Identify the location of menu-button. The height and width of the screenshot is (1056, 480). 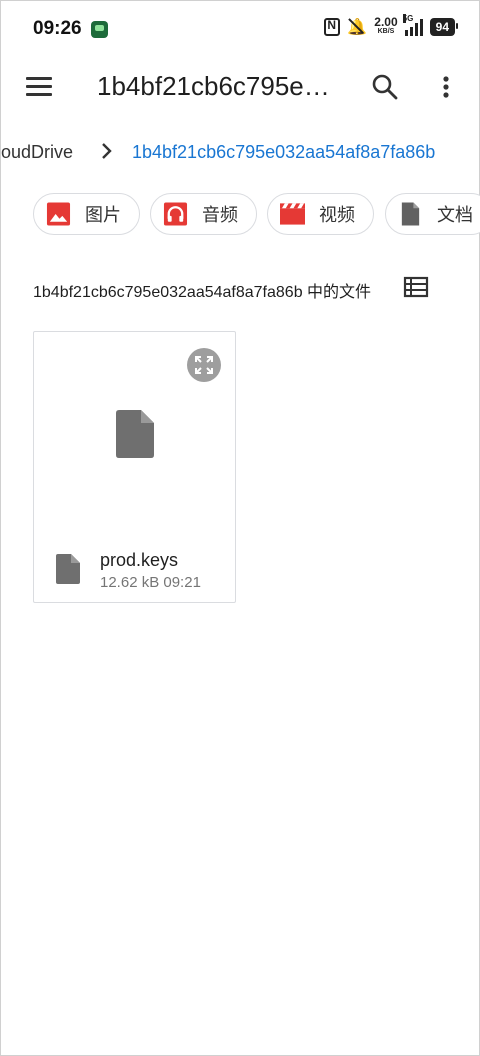
(39, 87).